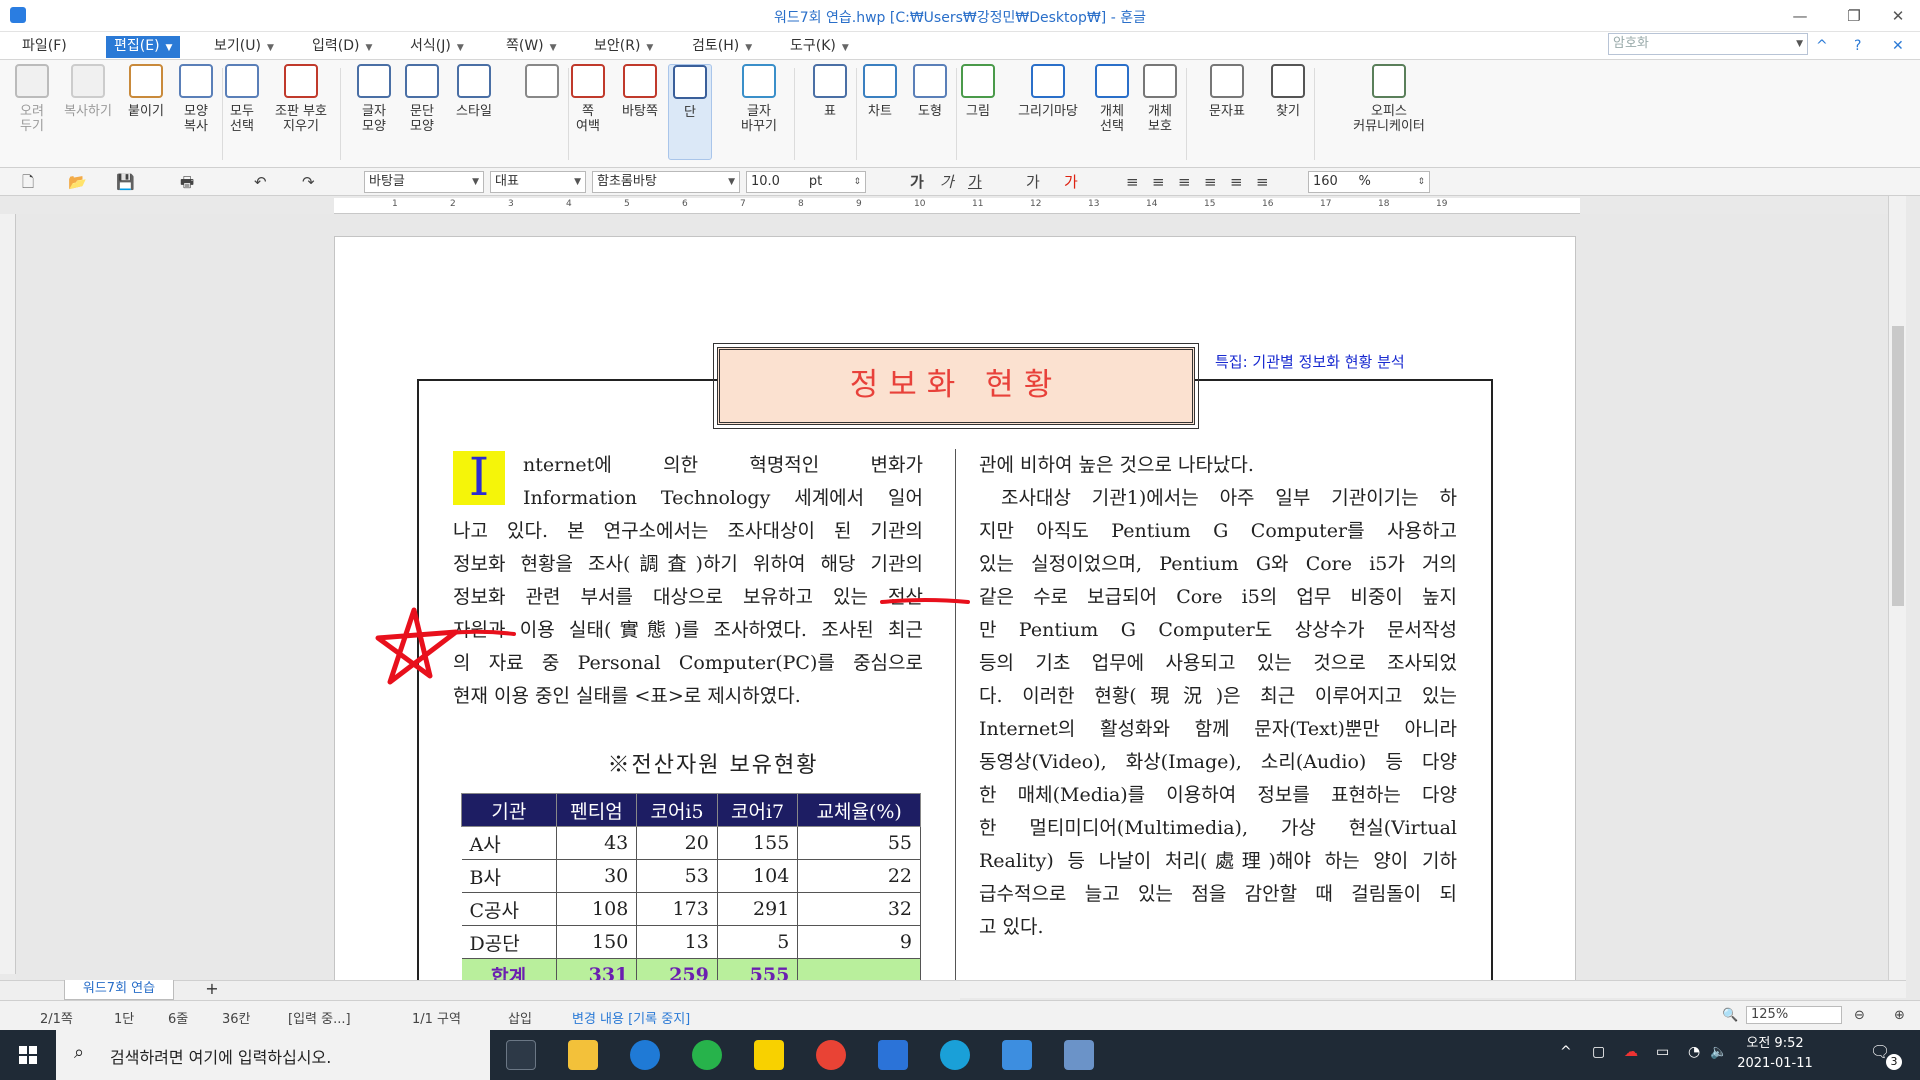  Describe the element at coordinates (690, 112) in the screenshot. I see `ribbon-button-columns: 단` at that location.